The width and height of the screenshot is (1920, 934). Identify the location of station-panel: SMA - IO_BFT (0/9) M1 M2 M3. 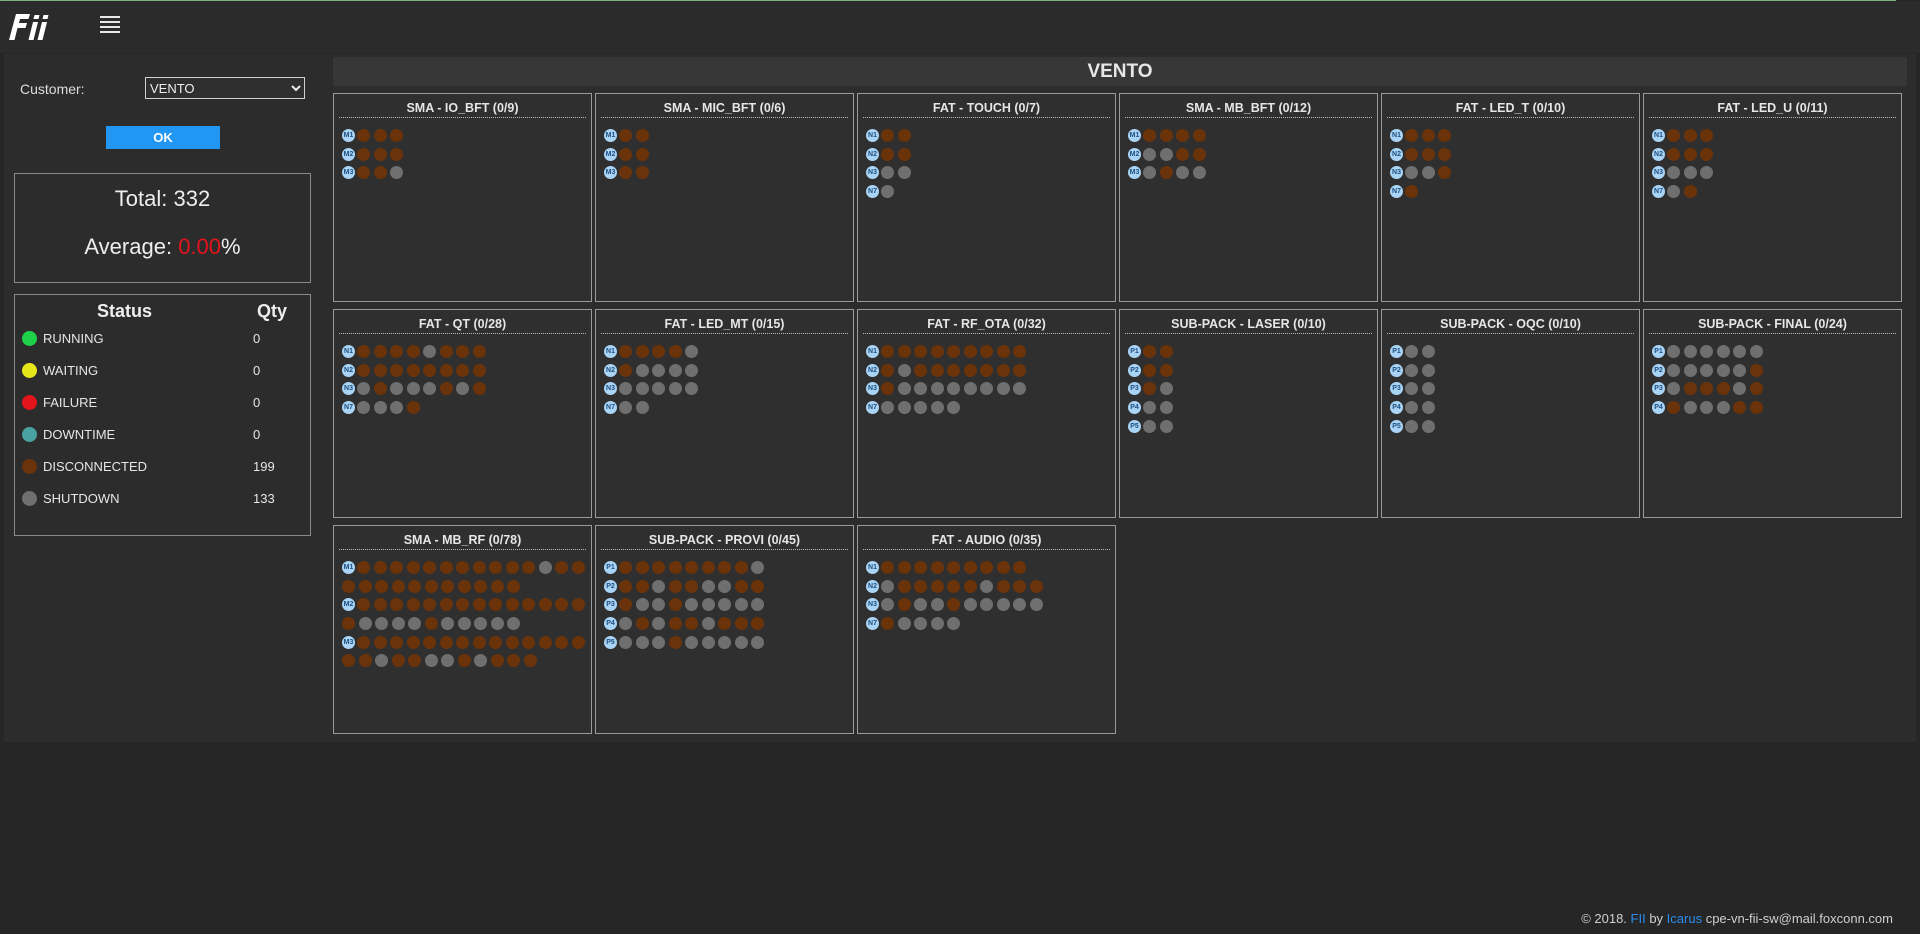
(462, 197).